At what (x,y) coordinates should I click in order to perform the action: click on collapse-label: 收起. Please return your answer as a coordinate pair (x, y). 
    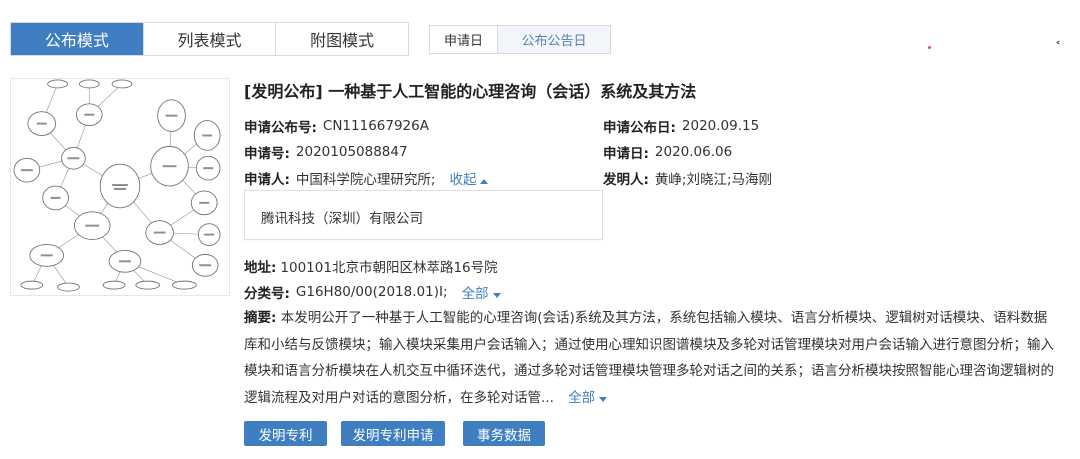
    Looking at the image, I should click on (463, 180).